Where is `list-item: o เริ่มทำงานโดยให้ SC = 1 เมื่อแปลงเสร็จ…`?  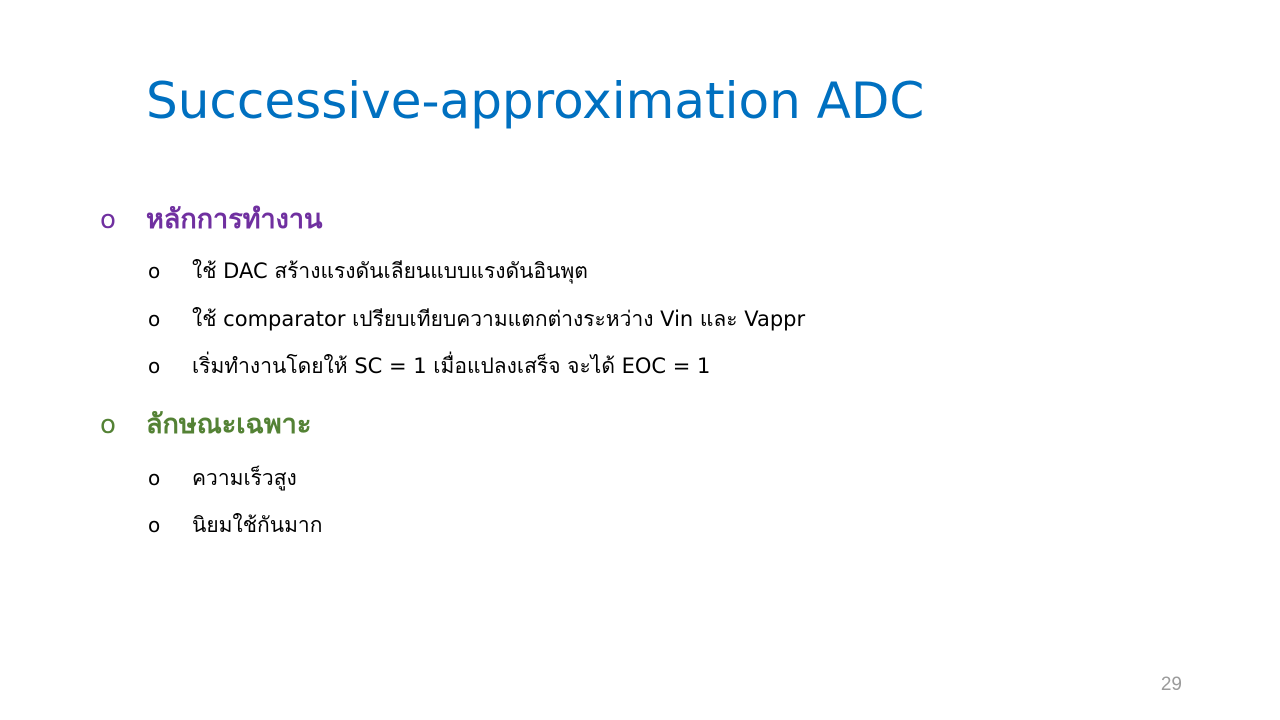 list-item: o เริ่มทำงานโดยให้ SC = 1 เมื่อแปลงเสร็จ… is located at coordinates (429, 366).